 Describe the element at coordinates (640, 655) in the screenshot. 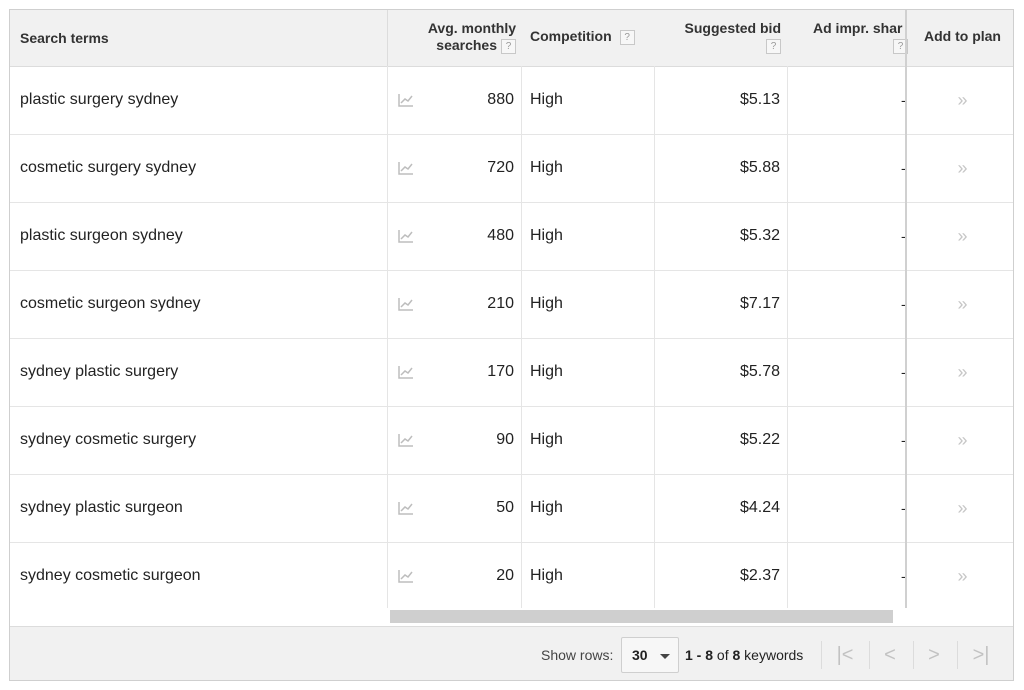

I see `rows-per-page-value: 30` at that location.